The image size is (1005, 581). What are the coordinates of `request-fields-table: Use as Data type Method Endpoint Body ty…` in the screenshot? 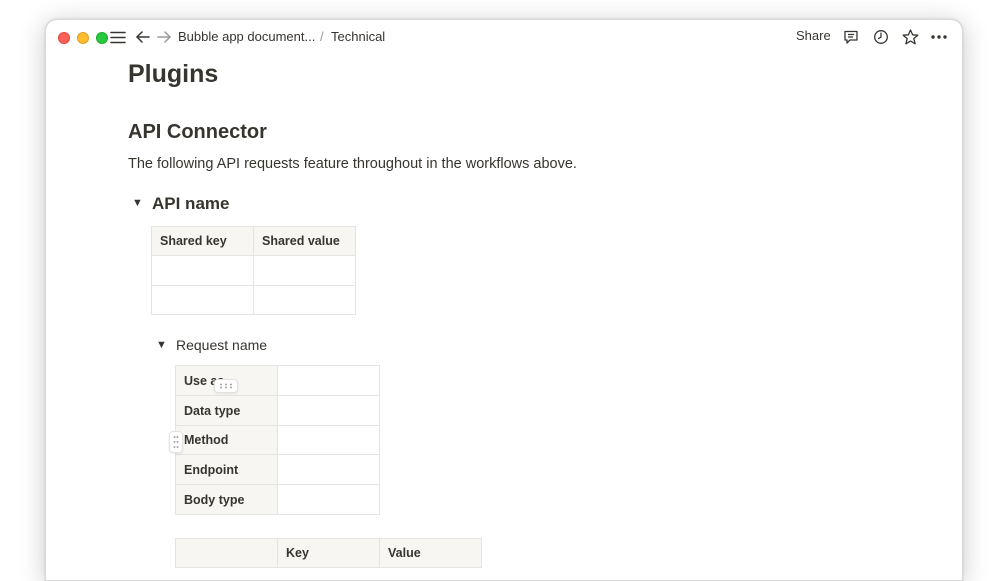 It's located at (277, 440).